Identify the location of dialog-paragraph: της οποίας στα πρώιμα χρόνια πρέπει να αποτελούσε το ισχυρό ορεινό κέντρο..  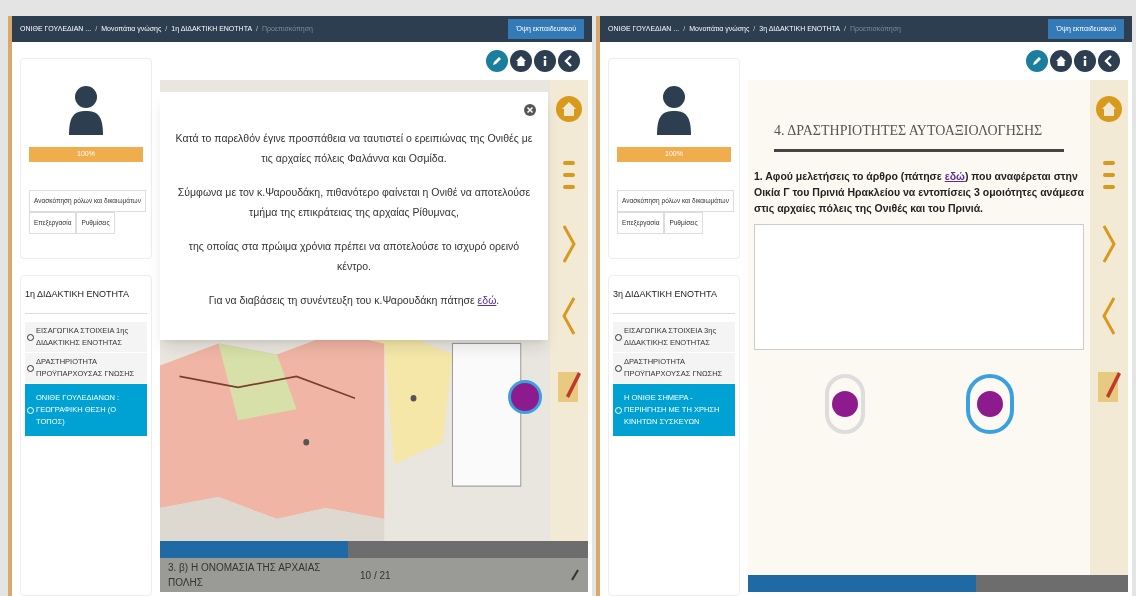
(354, 256).